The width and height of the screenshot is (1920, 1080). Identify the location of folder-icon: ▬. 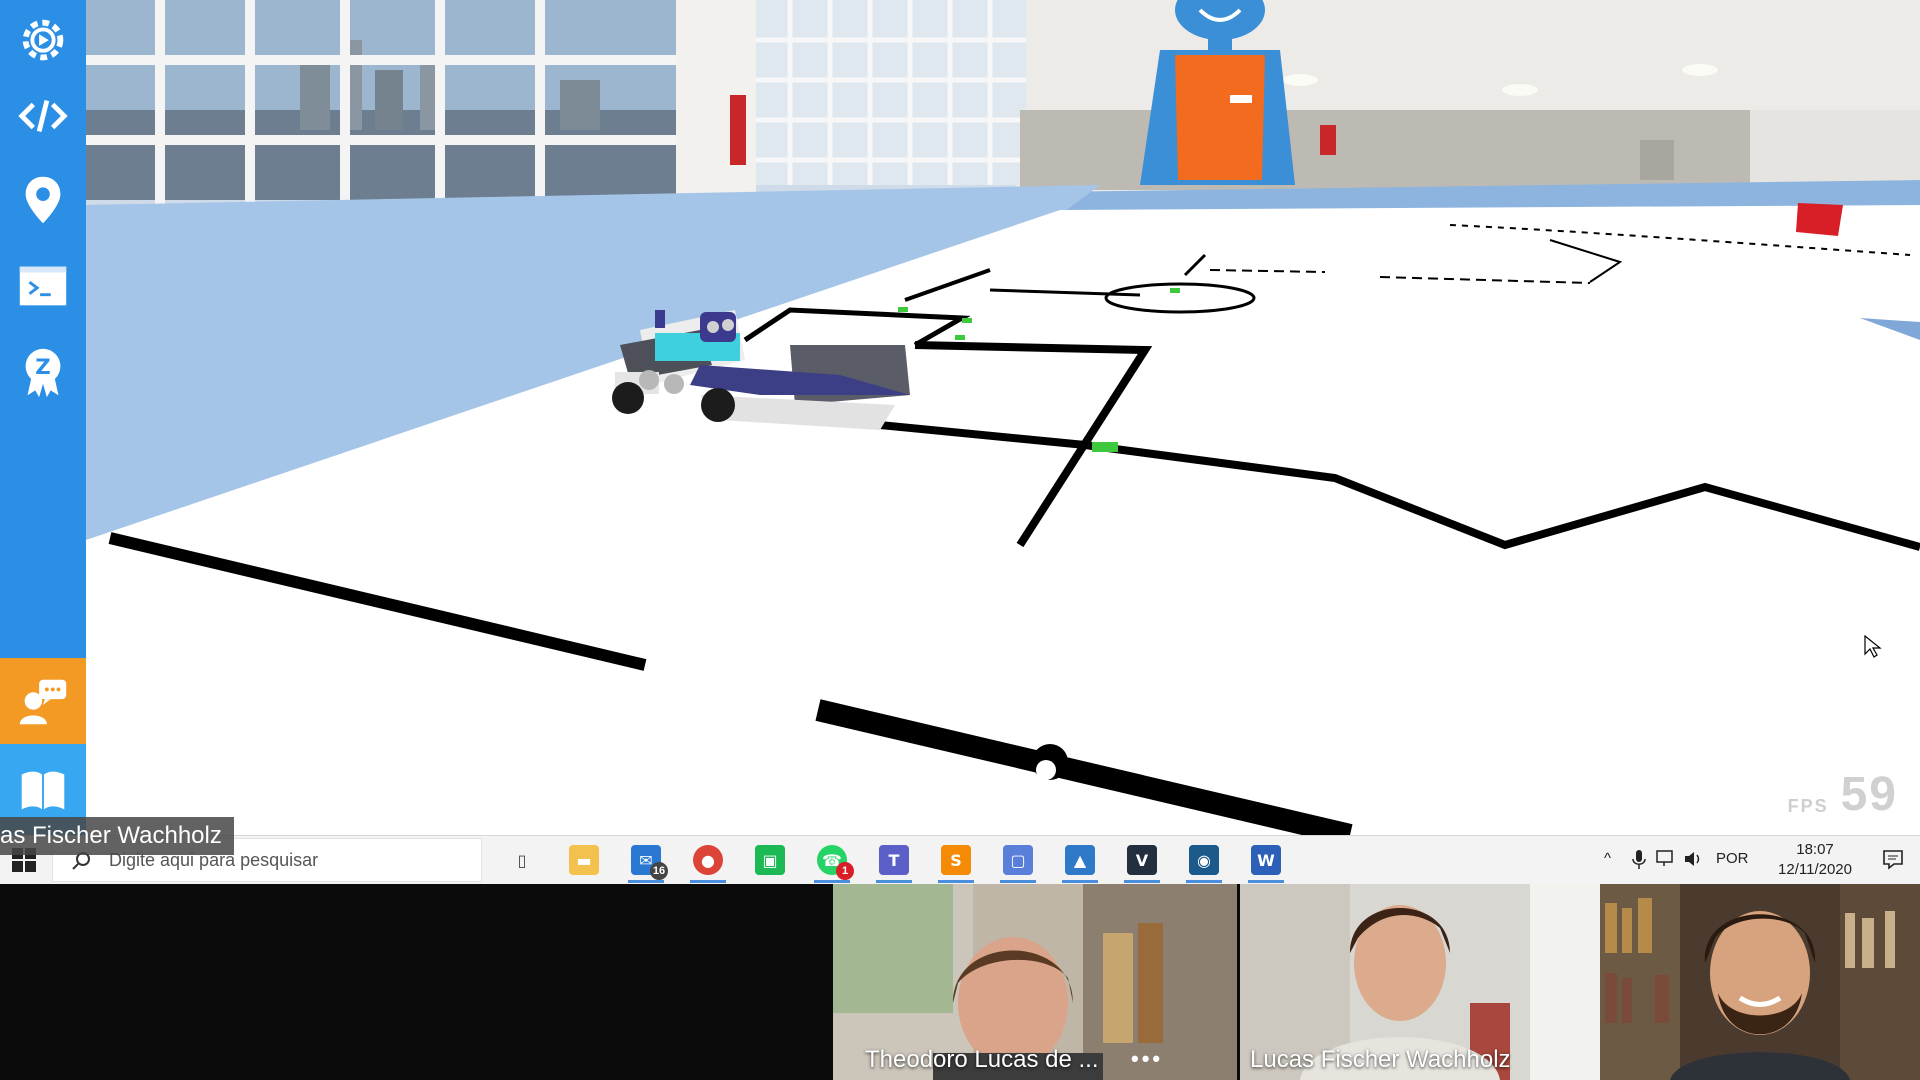
(584, 860).